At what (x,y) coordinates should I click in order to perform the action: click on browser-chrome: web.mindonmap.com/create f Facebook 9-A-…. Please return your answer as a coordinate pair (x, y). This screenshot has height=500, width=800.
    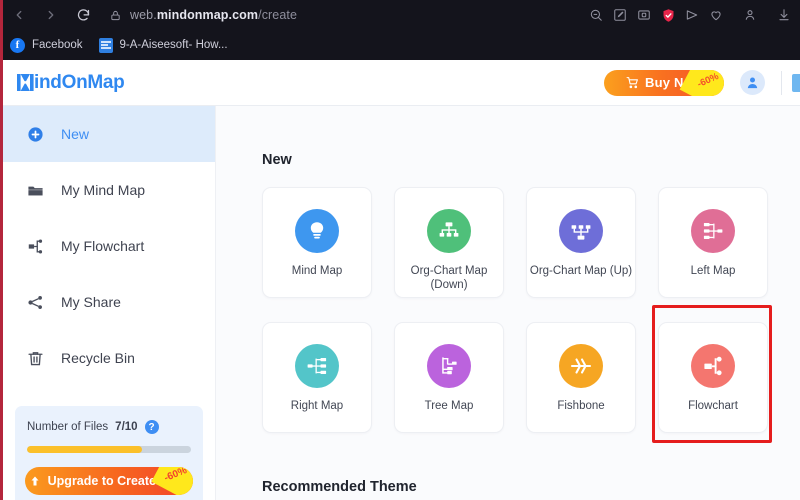
    Looking at the image, I should click on (400, 30).